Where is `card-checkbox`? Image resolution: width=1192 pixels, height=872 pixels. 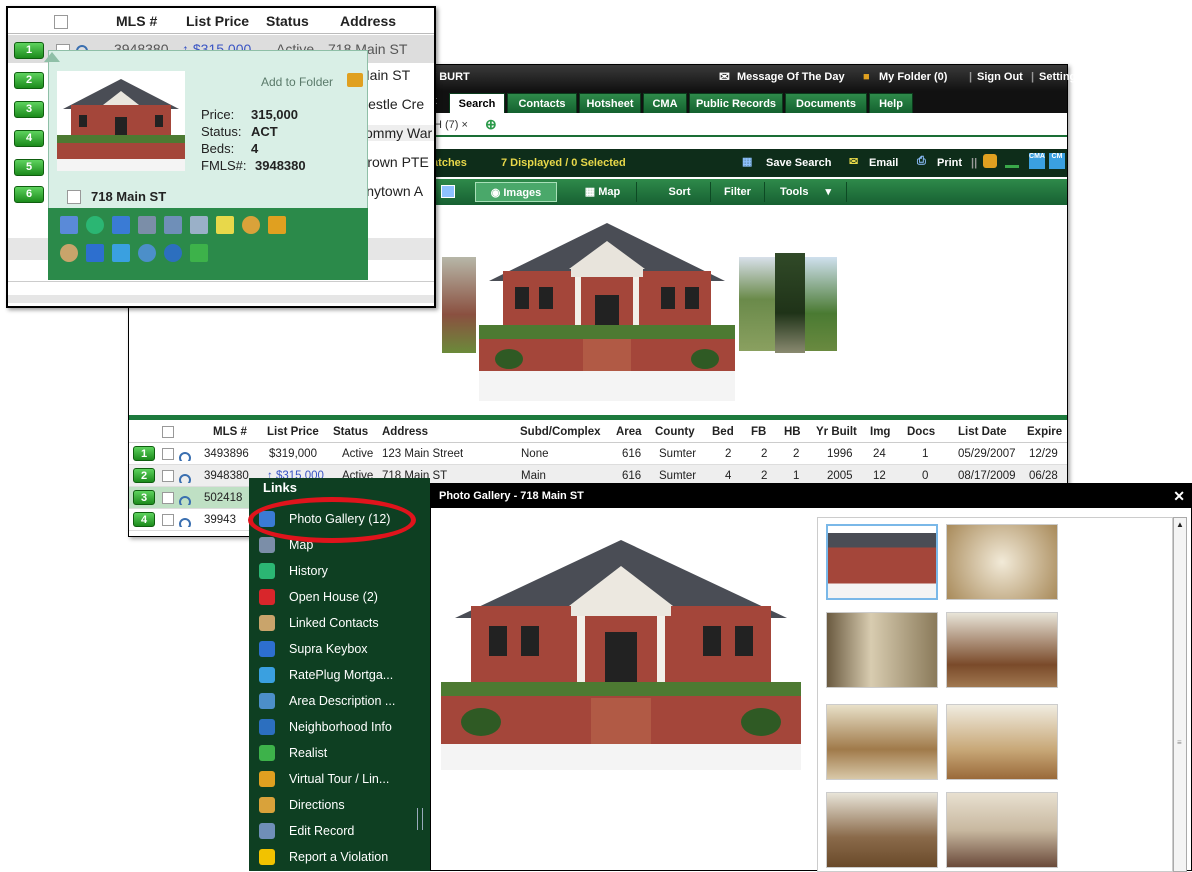
card-checkbox is located at coordinates (74, 196).